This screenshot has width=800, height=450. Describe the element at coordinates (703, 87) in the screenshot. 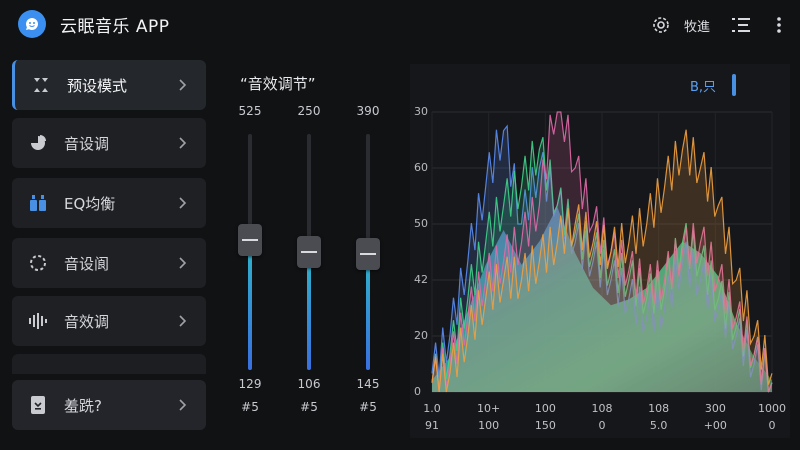

I see `chart-legend: B,只` at that location.